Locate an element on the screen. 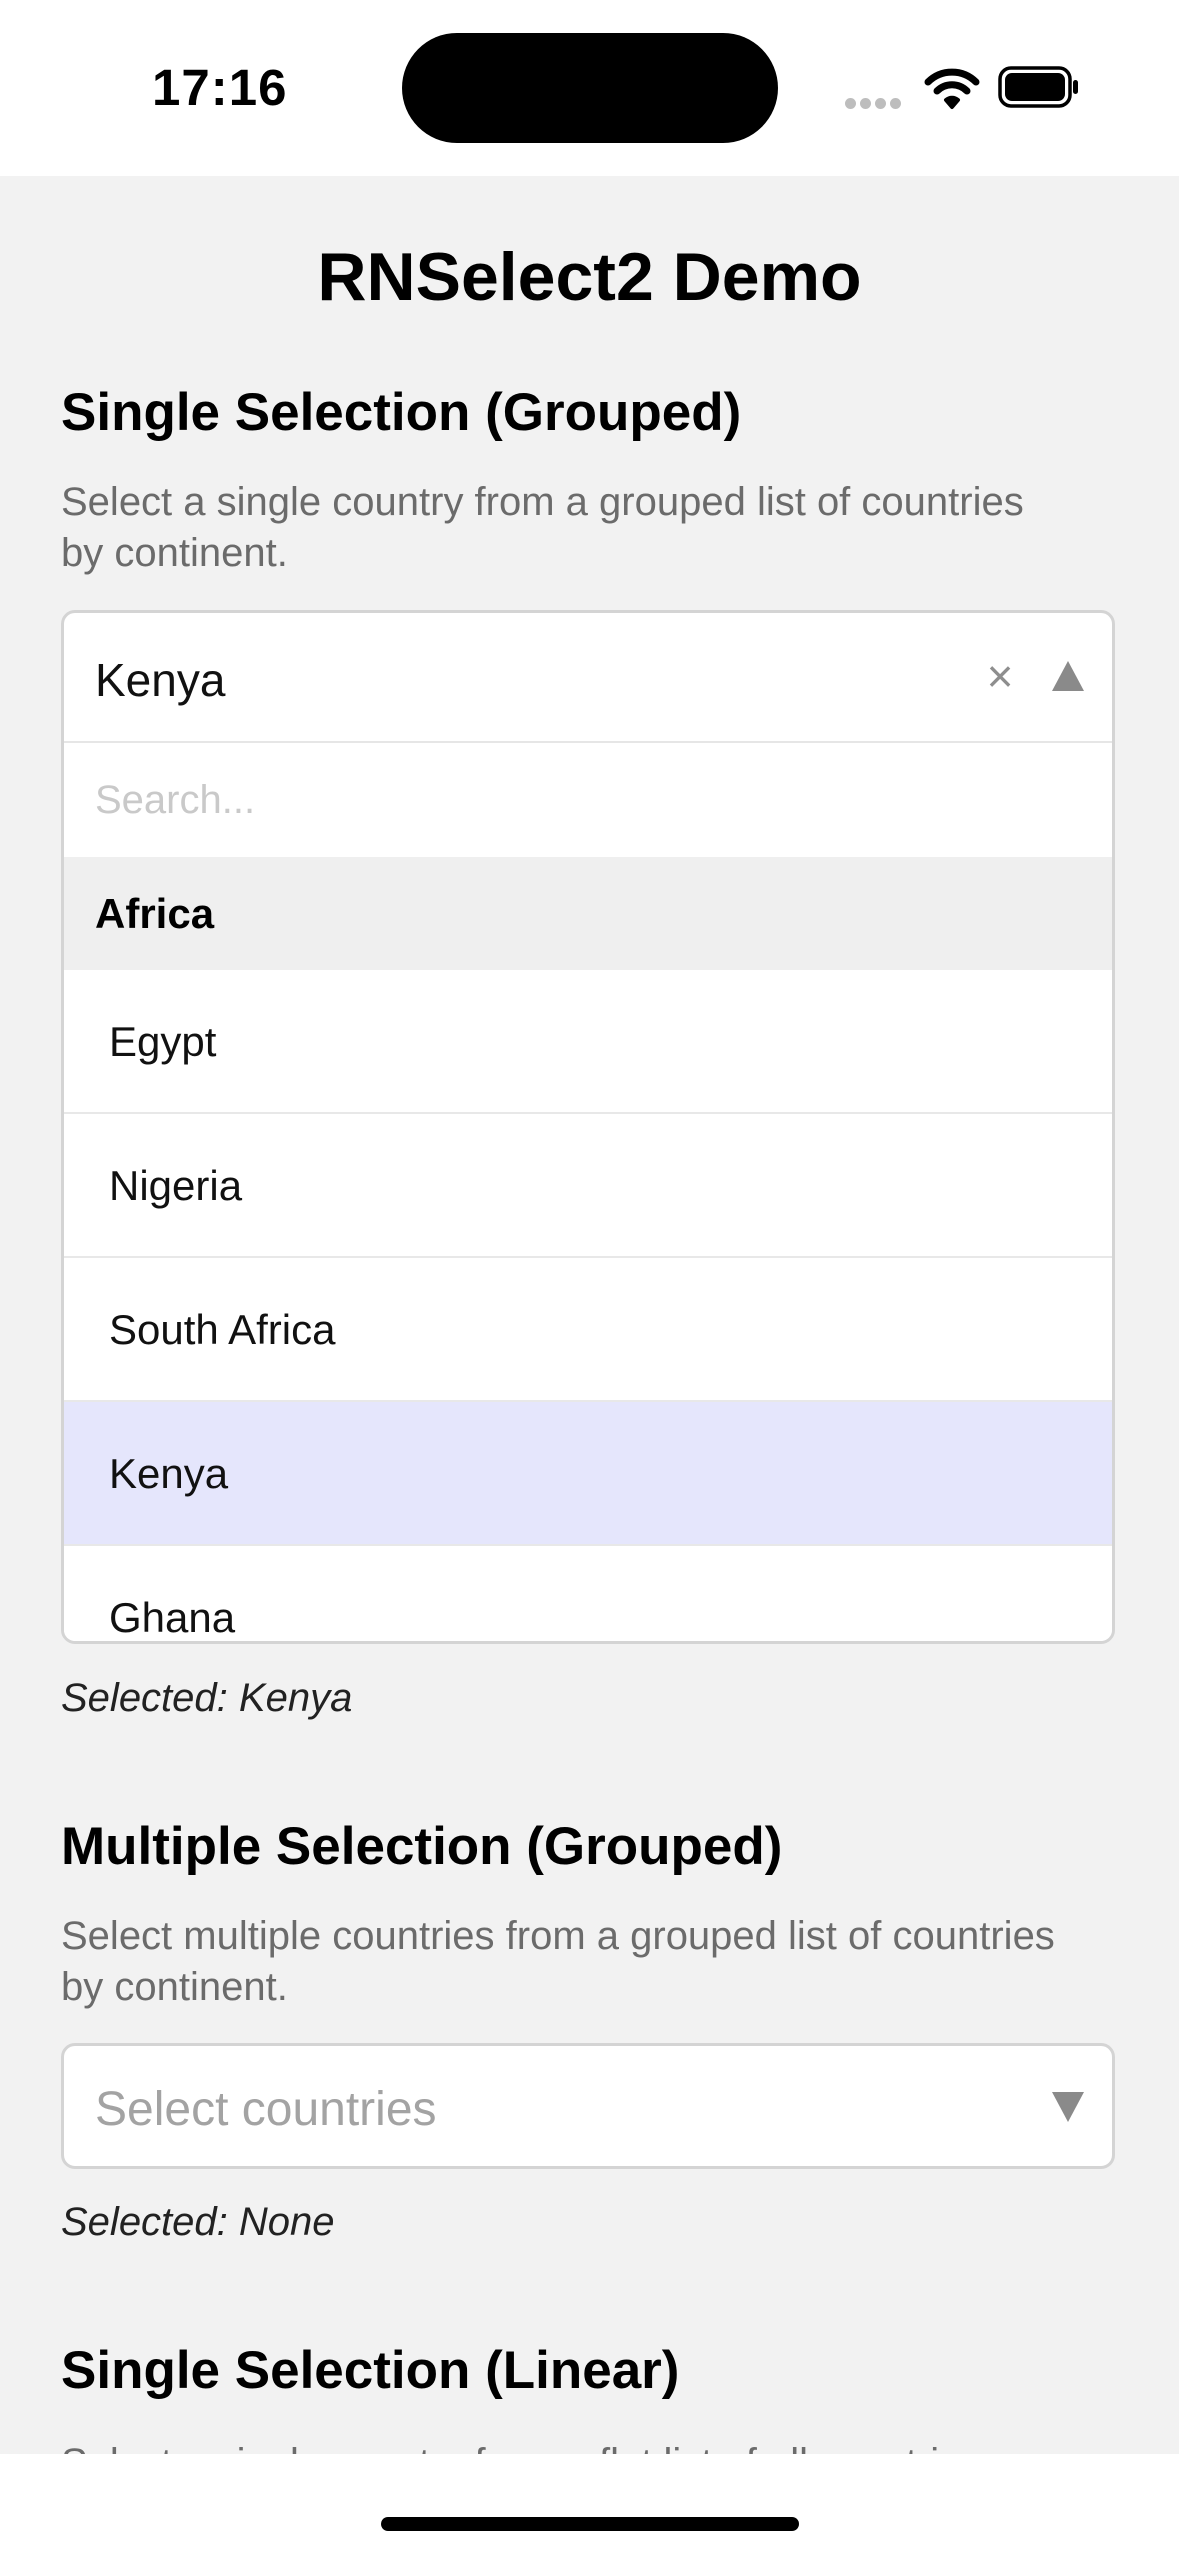 Image resolution: width=1179 pixels, height=2556 pixels. option-egypt: Egypt is located at coordinates (588, 1042).